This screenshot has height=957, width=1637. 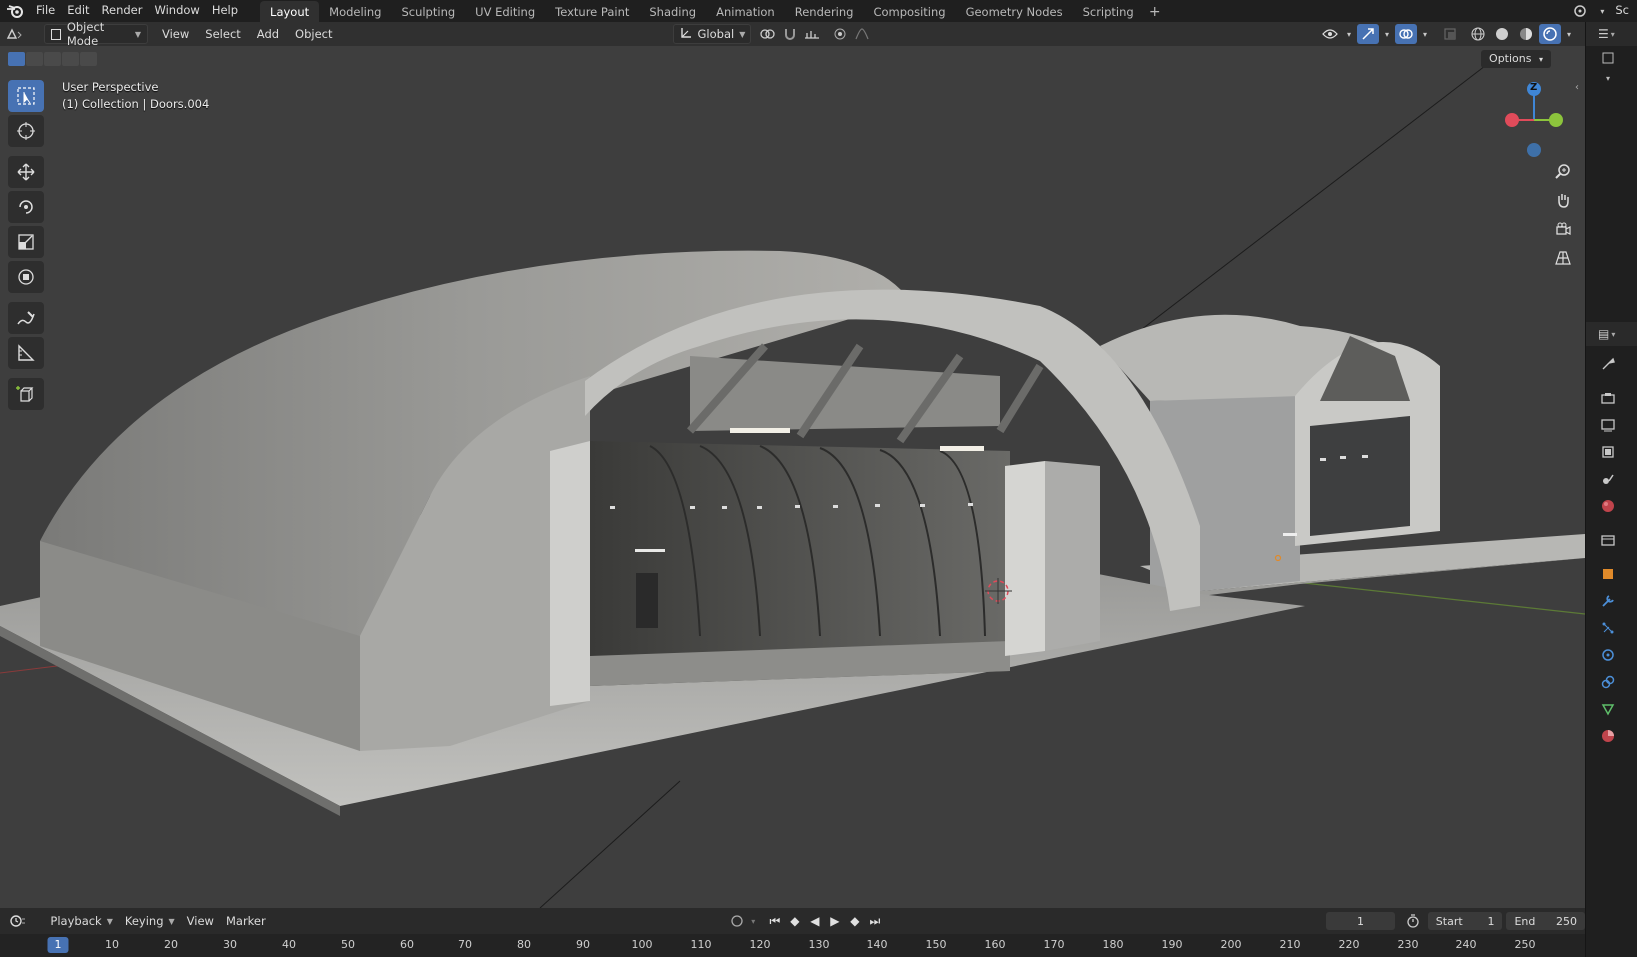 I want to click on menu-render: Render, so click(x=122, y=11).